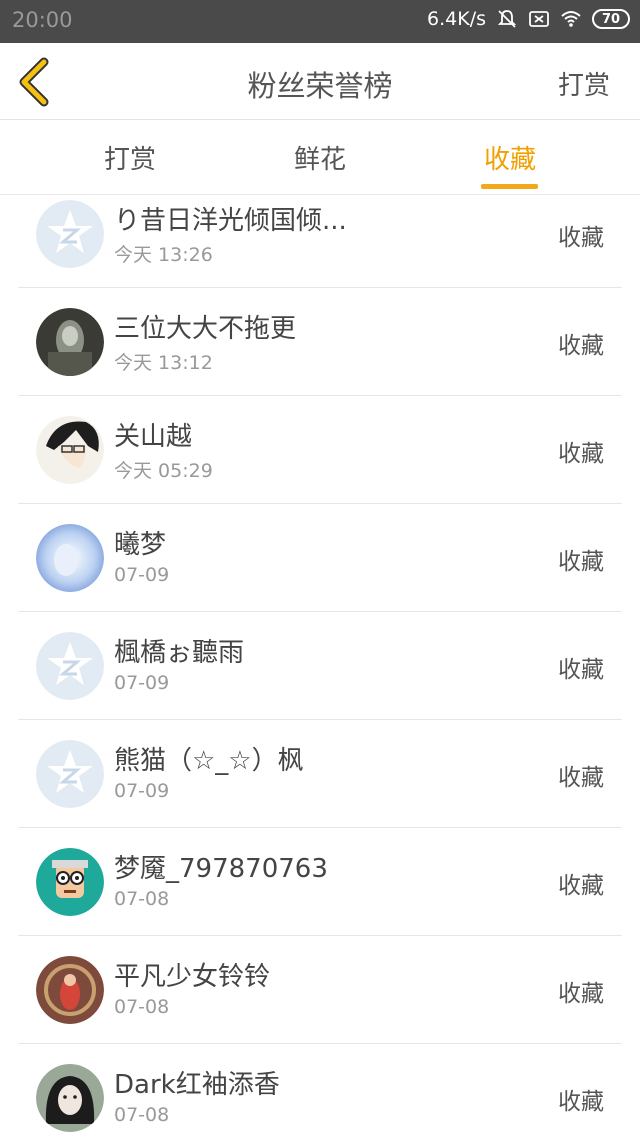 This screenshot has width=640, height=1138. I want to click on art-avatar-icon, so click(70, 990).